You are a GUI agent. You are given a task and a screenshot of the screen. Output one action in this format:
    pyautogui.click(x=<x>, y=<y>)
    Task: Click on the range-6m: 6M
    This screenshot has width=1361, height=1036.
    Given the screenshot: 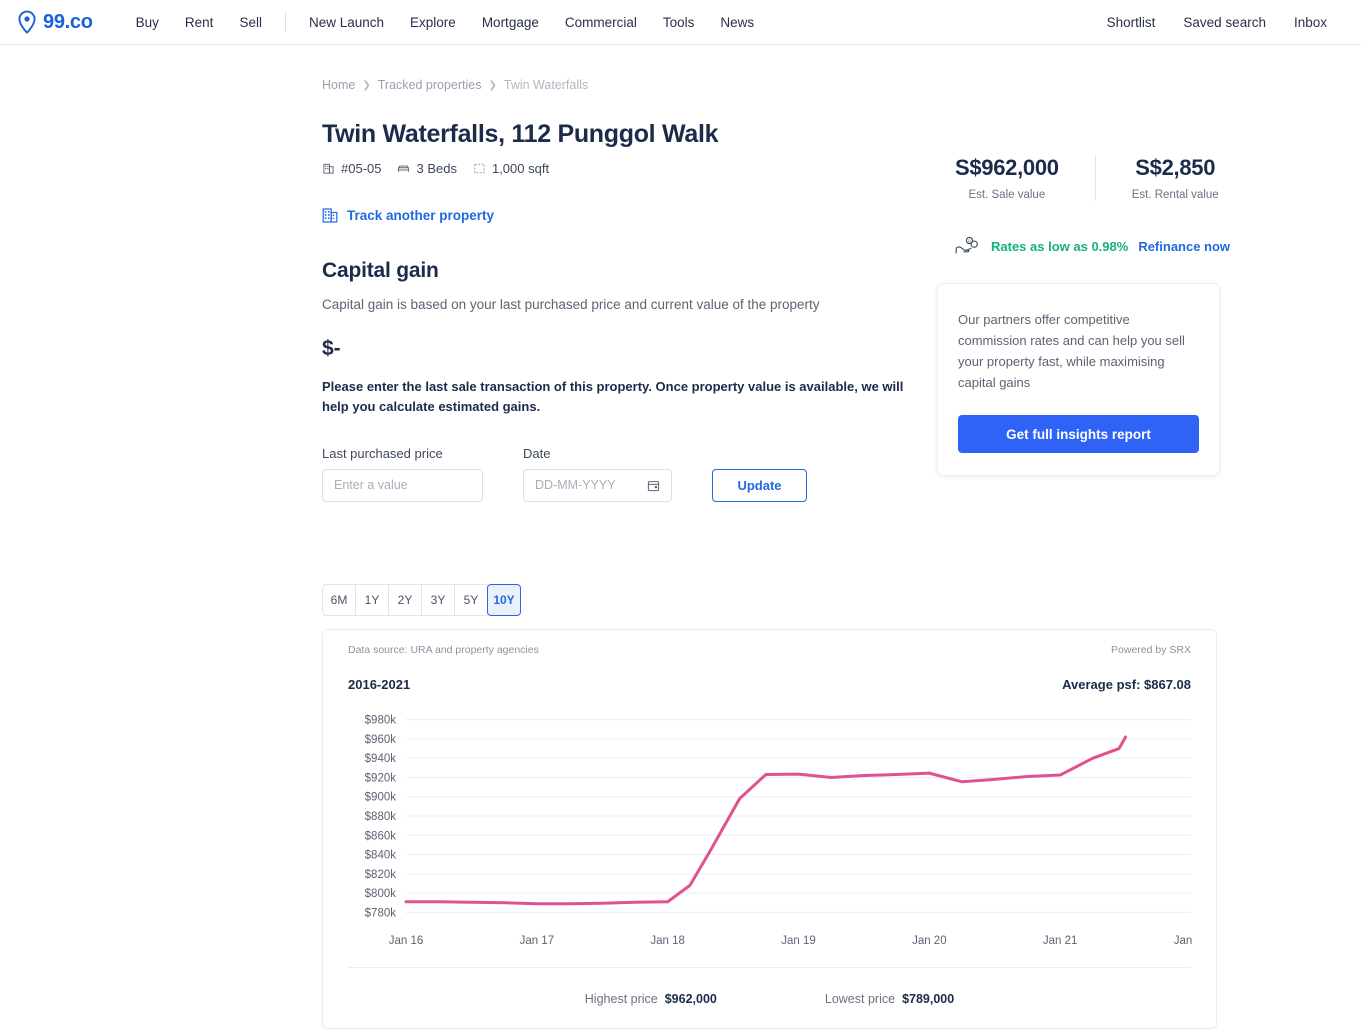 What is the action you would take?
    pyautogui.click(x=339, y=599)
    